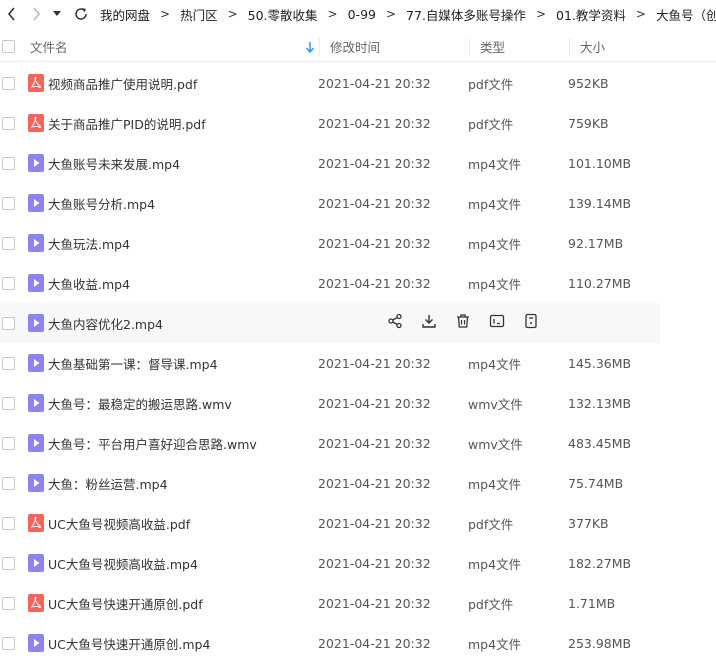  Describe the element at coordinates (183, 203) in the screenshot. I see `file-name: 大鱼账号分析.mp4` at that location.